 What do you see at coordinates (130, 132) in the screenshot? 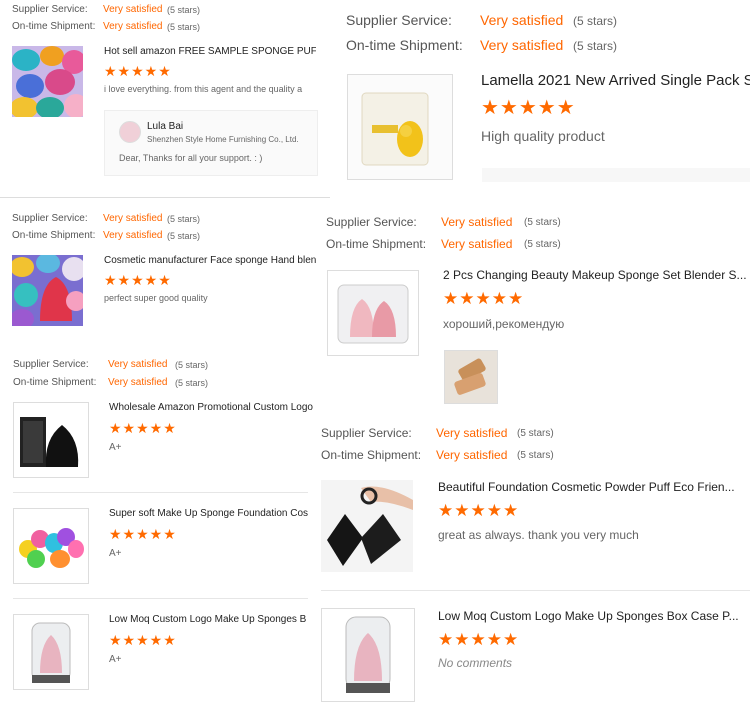
I see `avatar-icon` at bounding box center [130, 132].